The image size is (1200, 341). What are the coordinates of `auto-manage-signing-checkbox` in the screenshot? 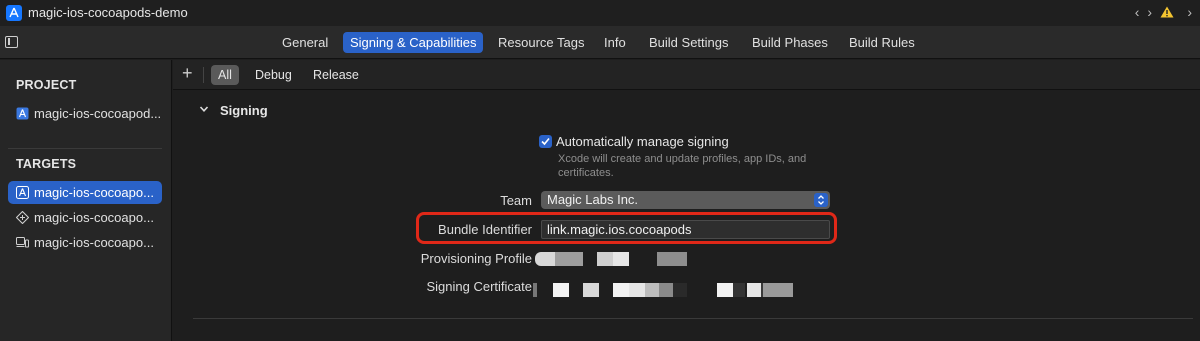 It's located at (545, 141).